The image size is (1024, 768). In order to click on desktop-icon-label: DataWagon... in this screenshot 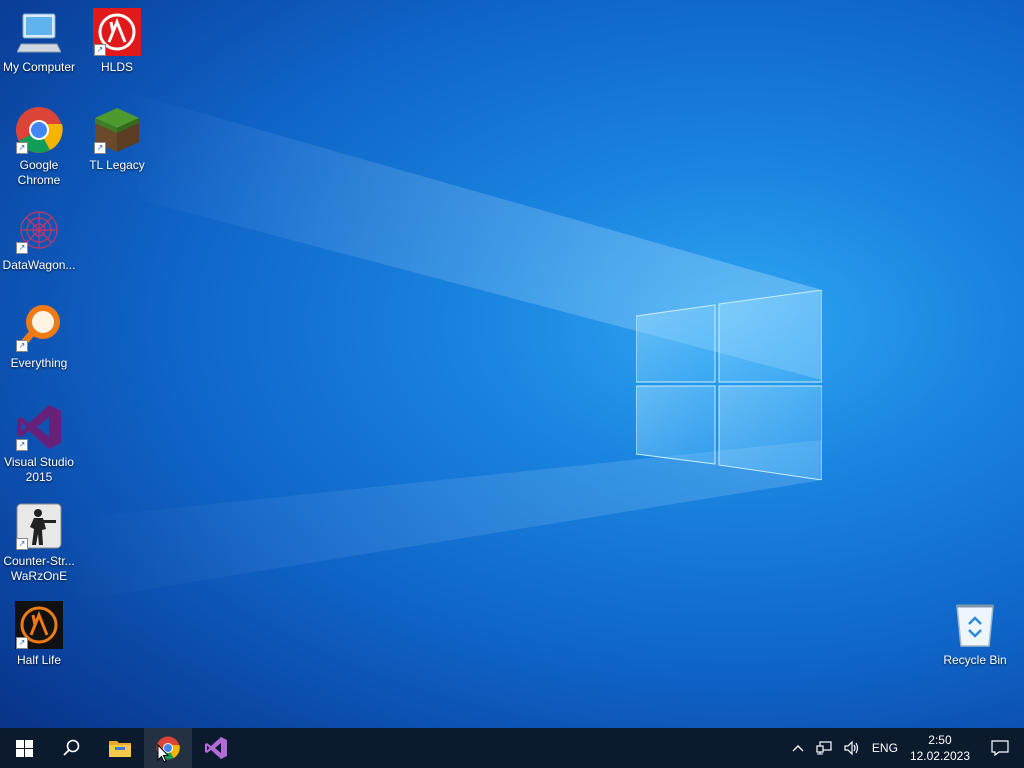, I will do `click(39, 265)`.